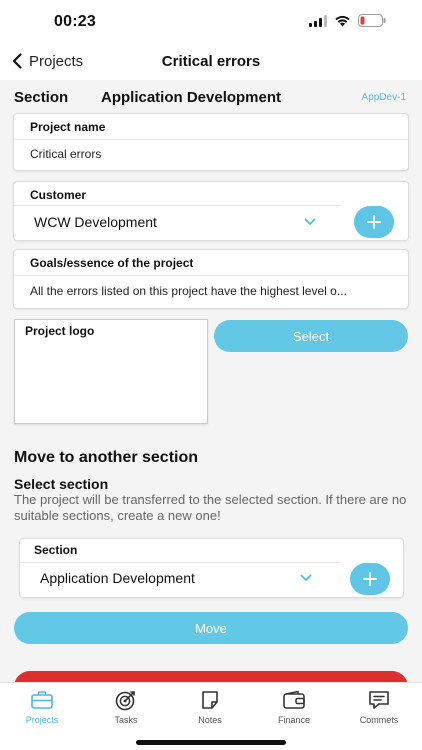  What do you see at coordinates (379, 700) in the screenshot?
I see `chat-icon` at bounding box center [379, 700].